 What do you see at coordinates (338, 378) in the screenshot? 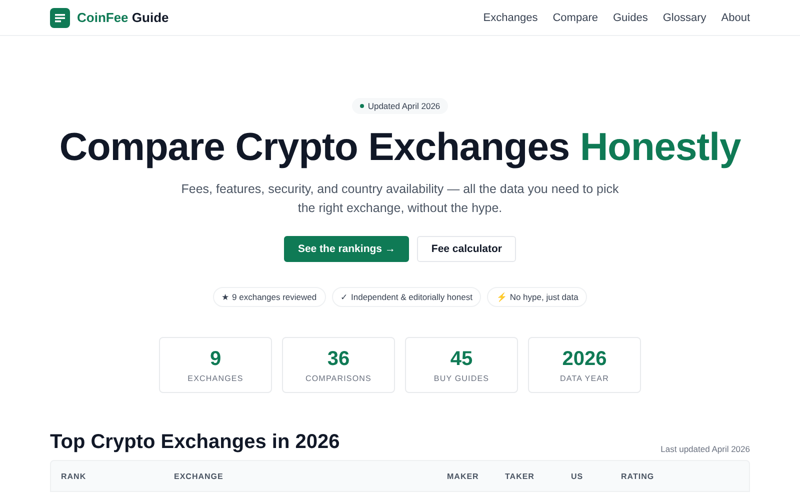
I see `stat-label: COMPARISONS` at bounding box center [338, 378].